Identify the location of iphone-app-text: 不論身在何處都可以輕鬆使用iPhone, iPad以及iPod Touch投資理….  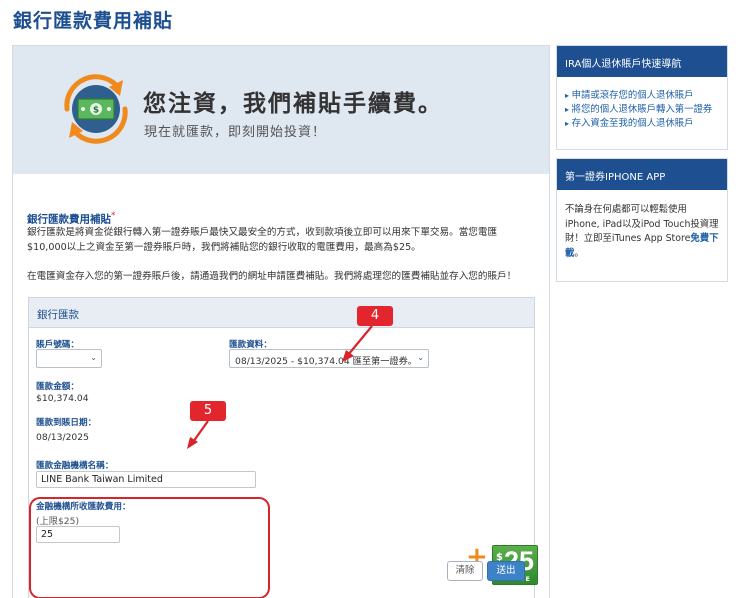
(642, 232).